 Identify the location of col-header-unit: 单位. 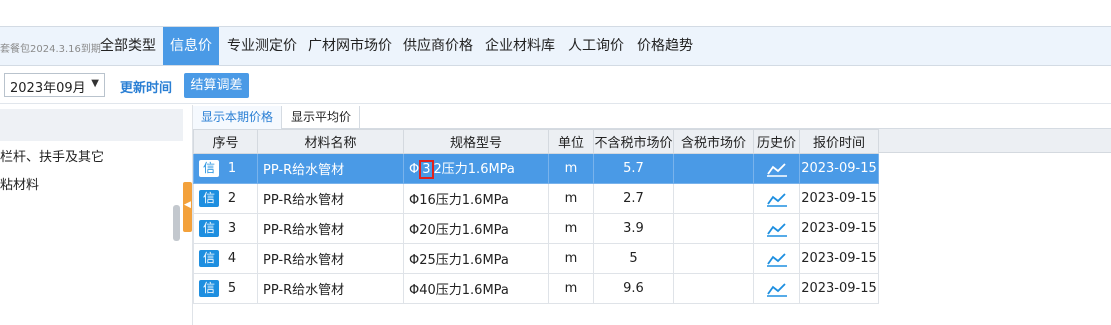
(571, 141).